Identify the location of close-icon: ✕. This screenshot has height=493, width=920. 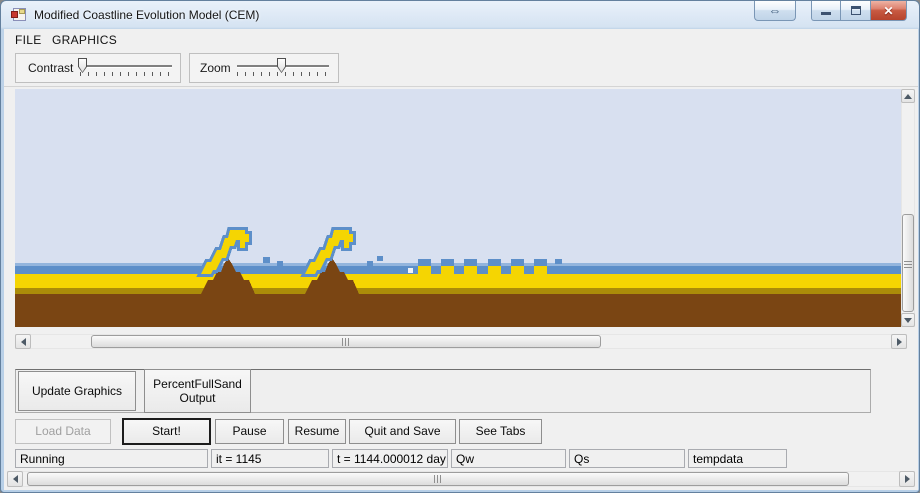
(888, 10).